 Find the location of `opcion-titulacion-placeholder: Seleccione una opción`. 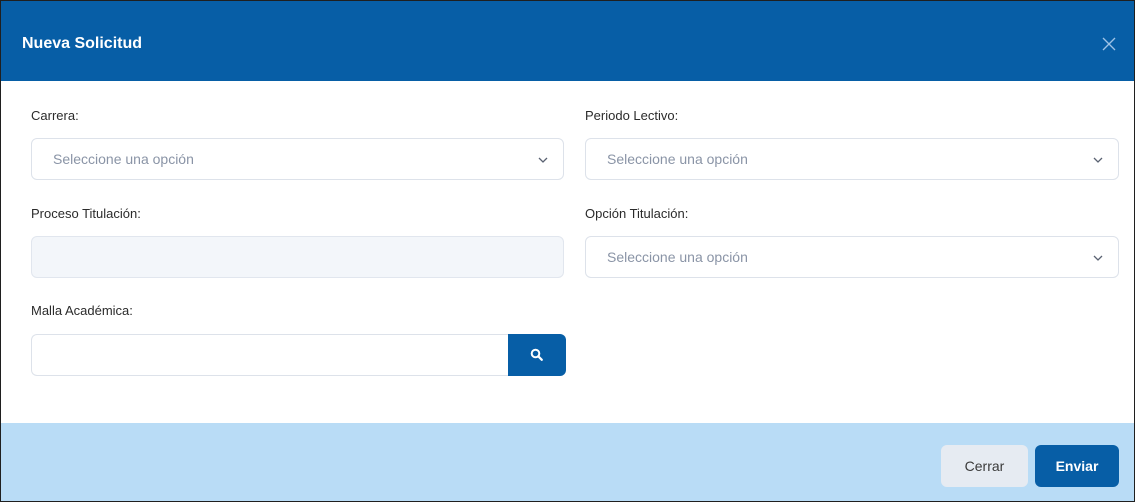

opcion-titulacion-placeholder: Seleccione una opción is located at coordinates (677, 257).